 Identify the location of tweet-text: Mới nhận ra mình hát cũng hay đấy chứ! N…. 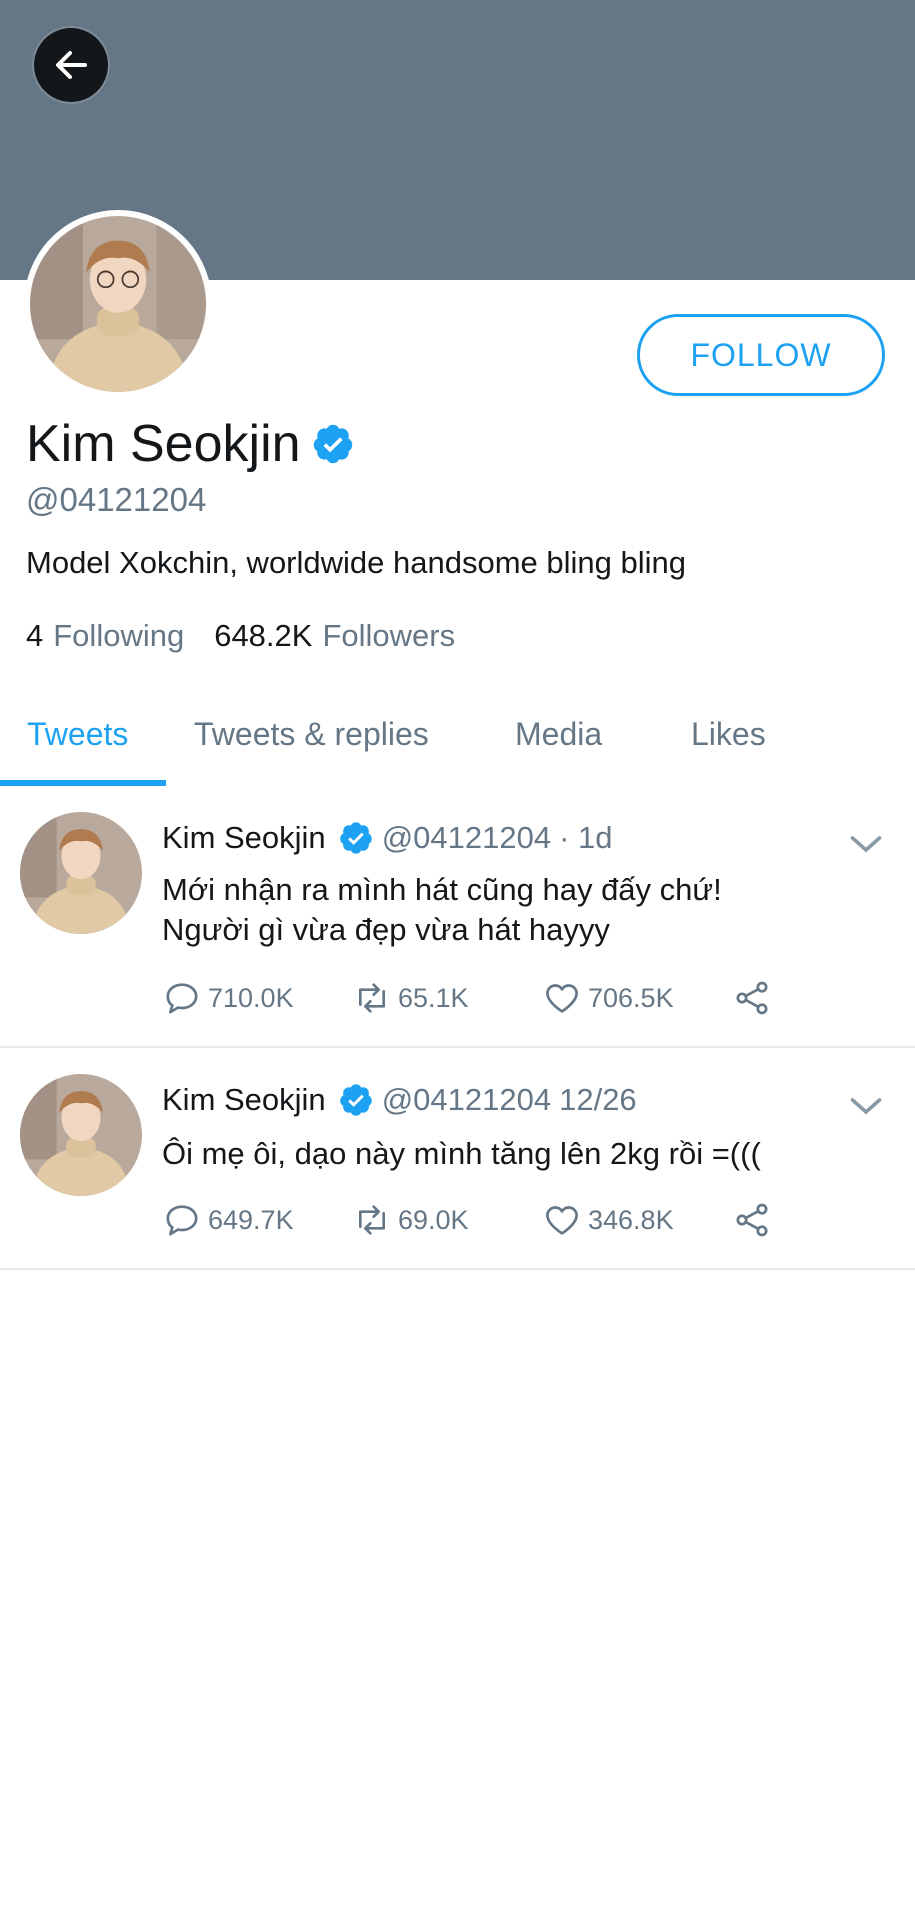
(442, 910).